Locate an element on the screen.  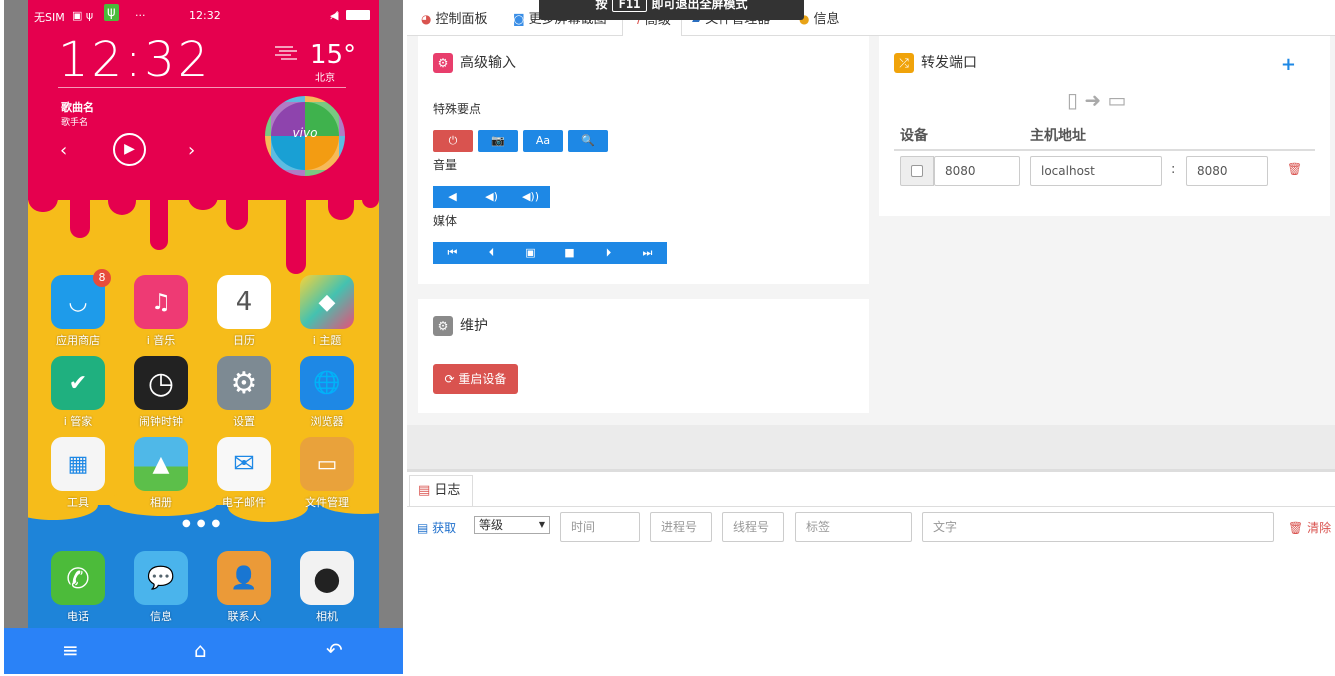
text-filter-input: 文字 is located at coordinates (1098, 527).